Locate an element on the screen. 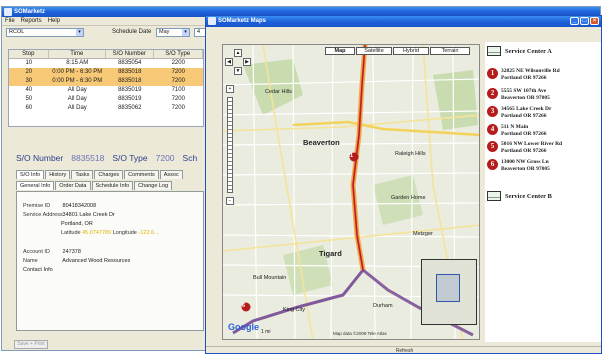  cell-so-number: 8835019 is located at coordinates (130, 90).